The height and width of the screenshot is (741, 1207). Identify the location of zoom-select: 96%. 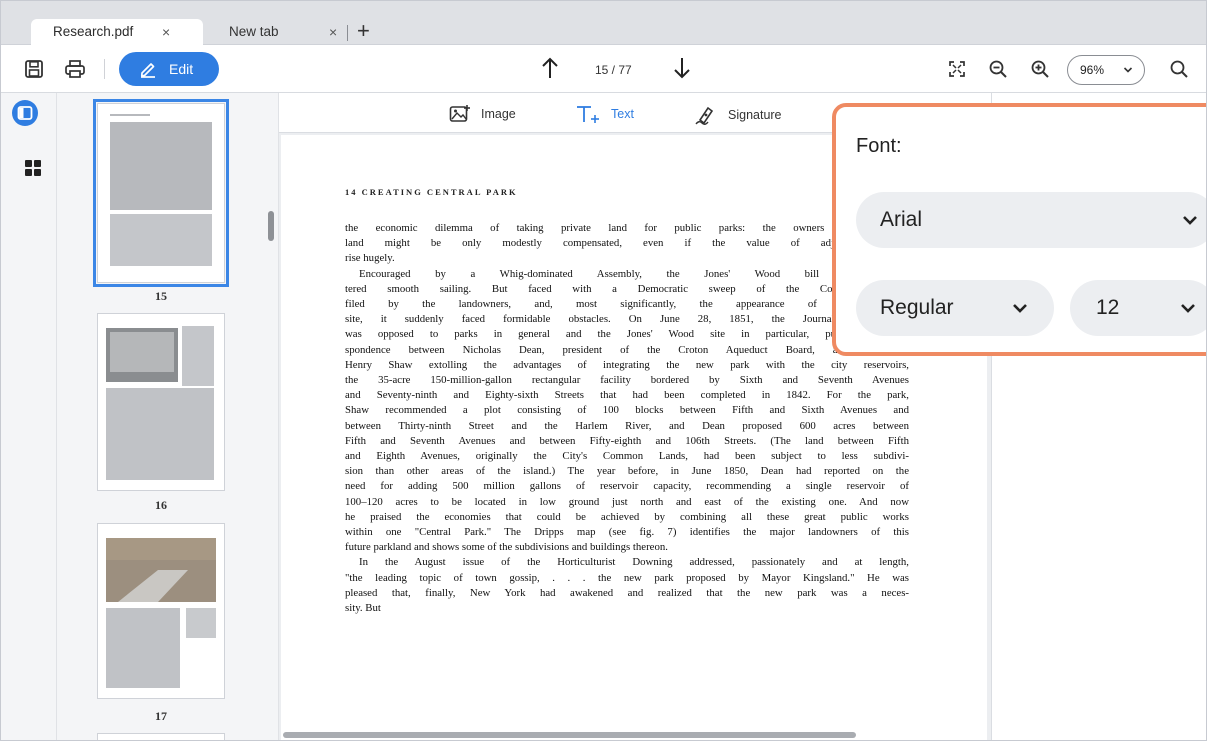
(1106, 70).